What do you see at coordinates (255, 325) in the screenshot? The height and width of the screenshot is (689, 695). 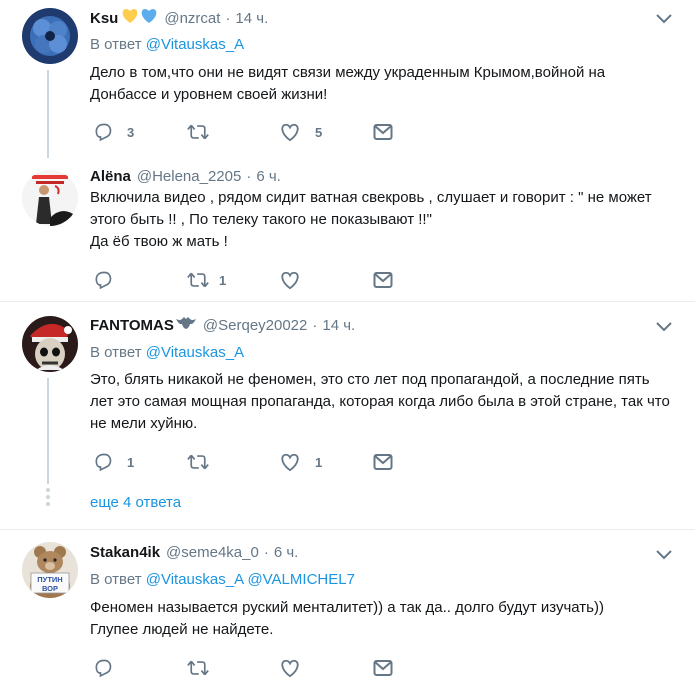 I see `user-handle: @Serqey20022` at bounding box center [255, 325].